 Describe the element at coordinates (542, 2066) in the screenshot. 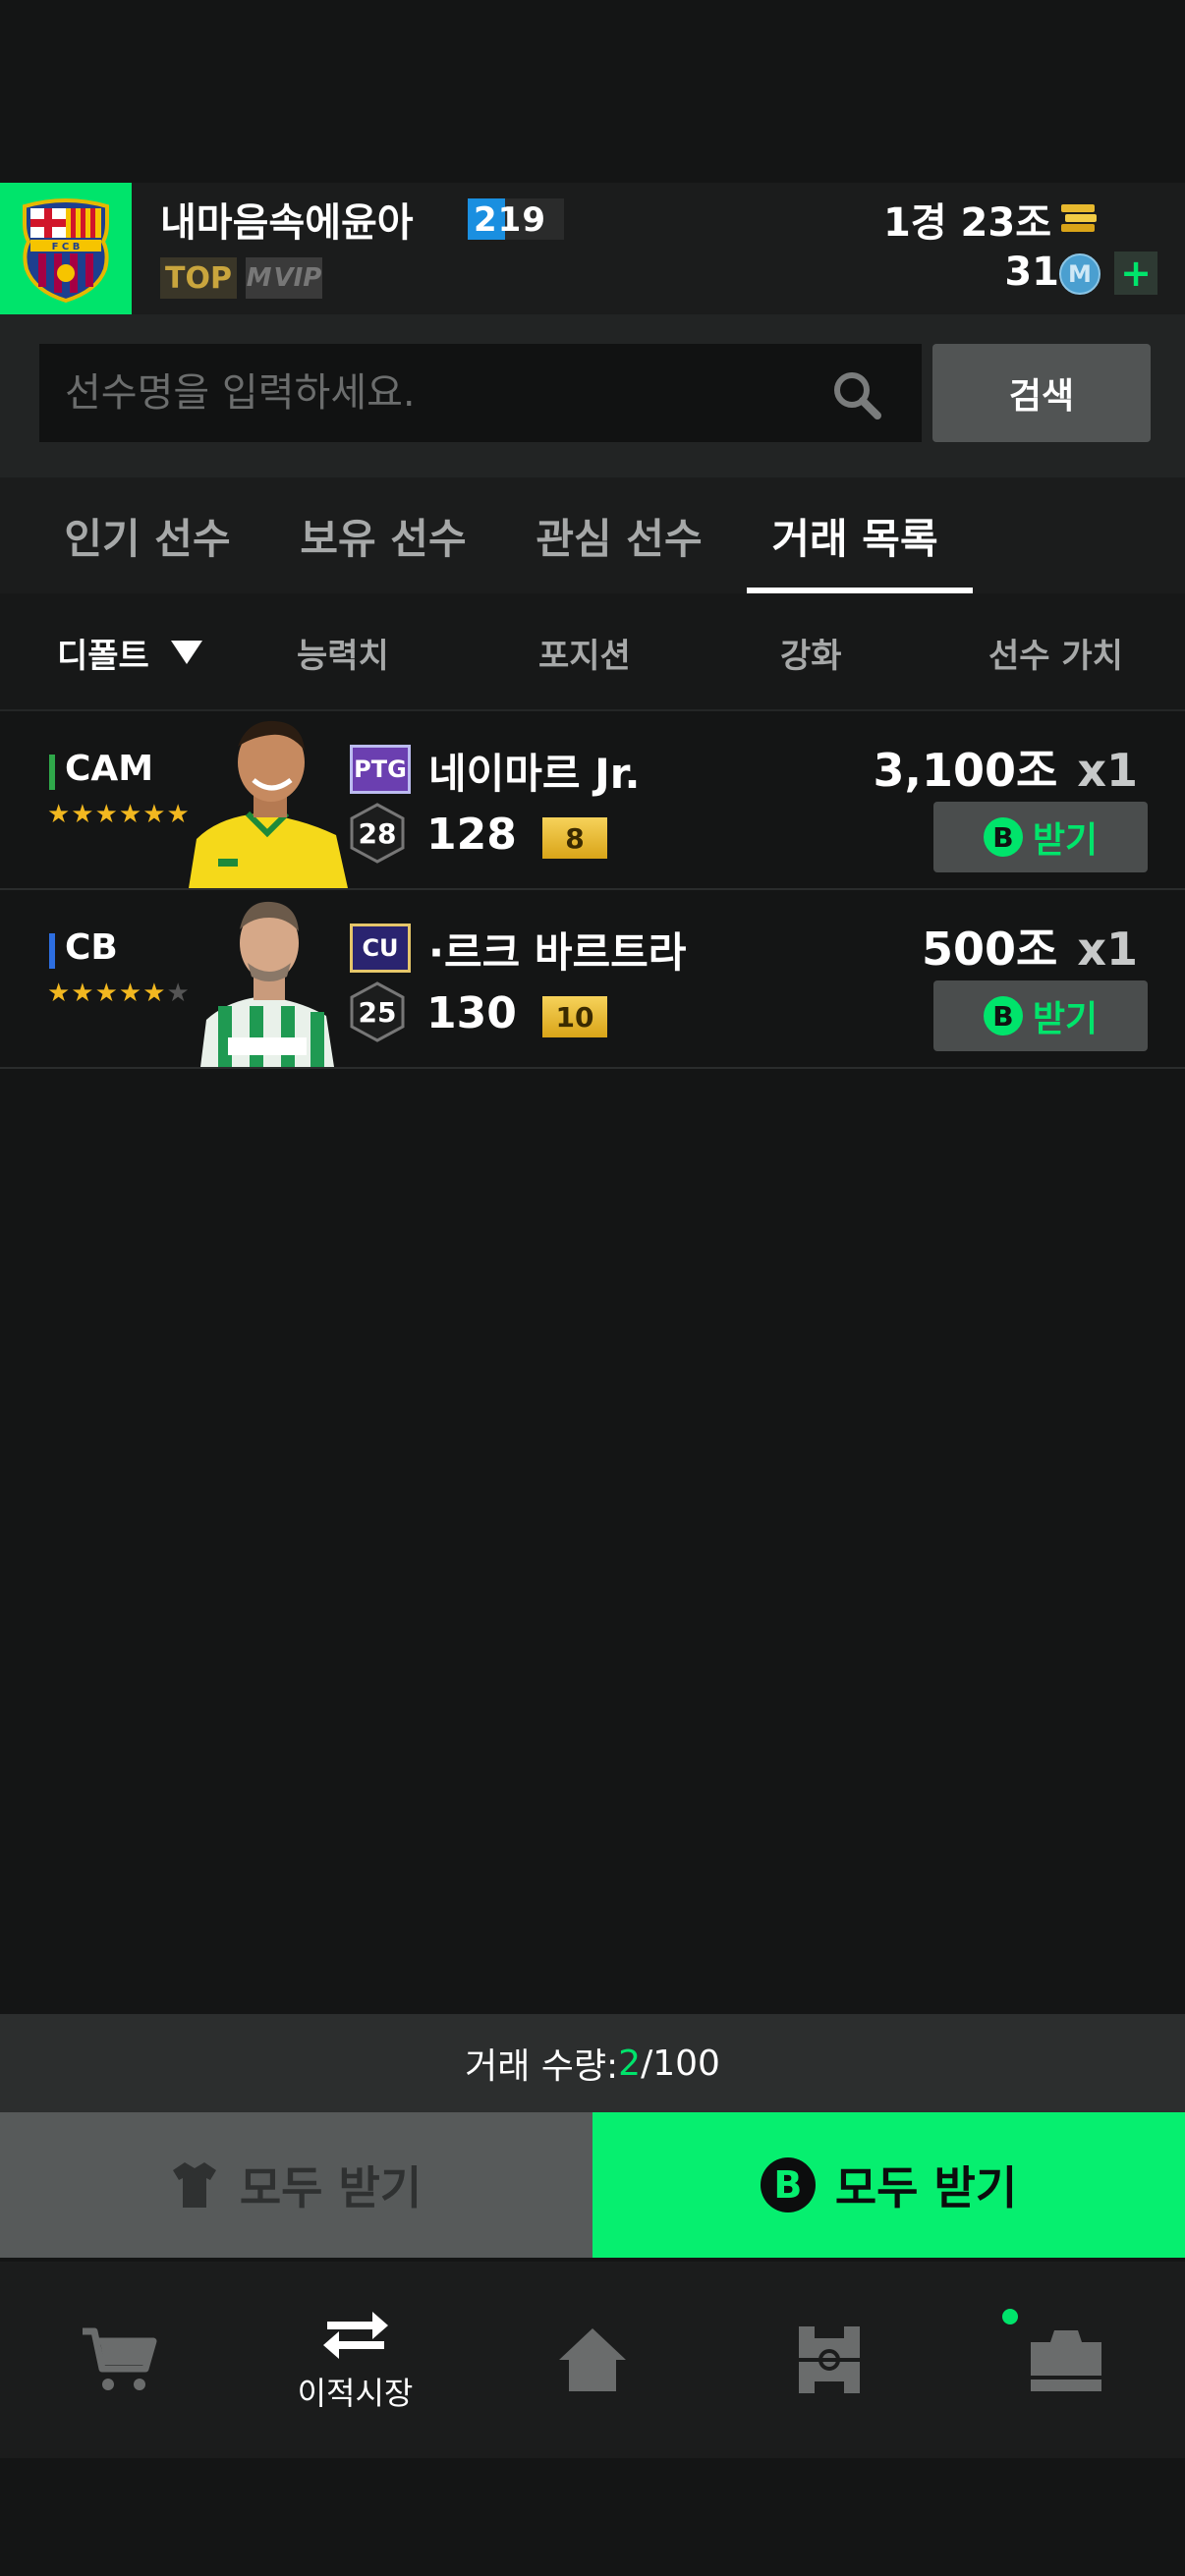

I see `trade-count-label: 거래 수량:` at that location.